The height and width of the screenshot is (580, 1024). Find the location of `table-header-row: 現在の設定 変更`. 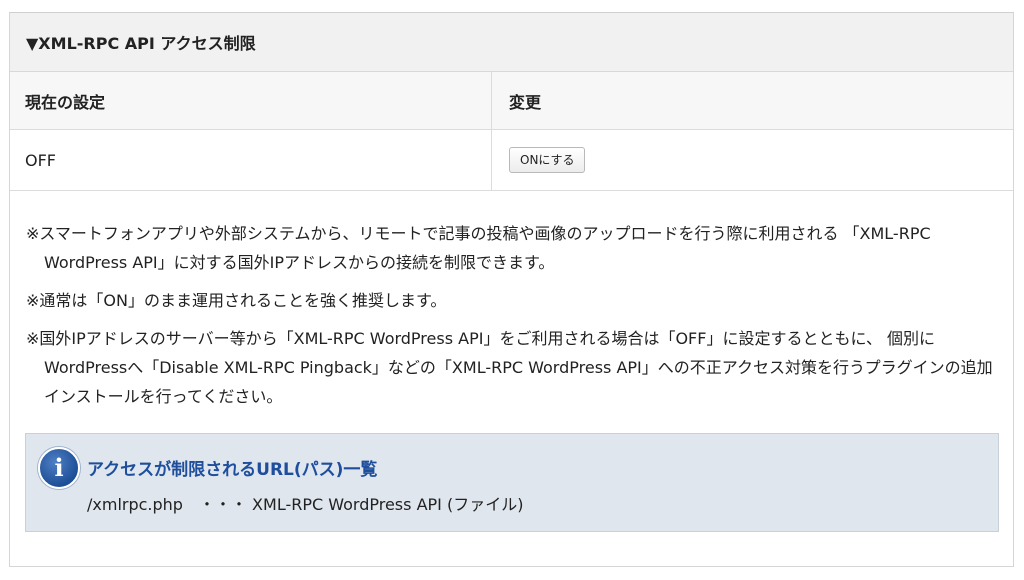

table-header-row: 現在の設定 変更 is located at coordinates (511, 101).